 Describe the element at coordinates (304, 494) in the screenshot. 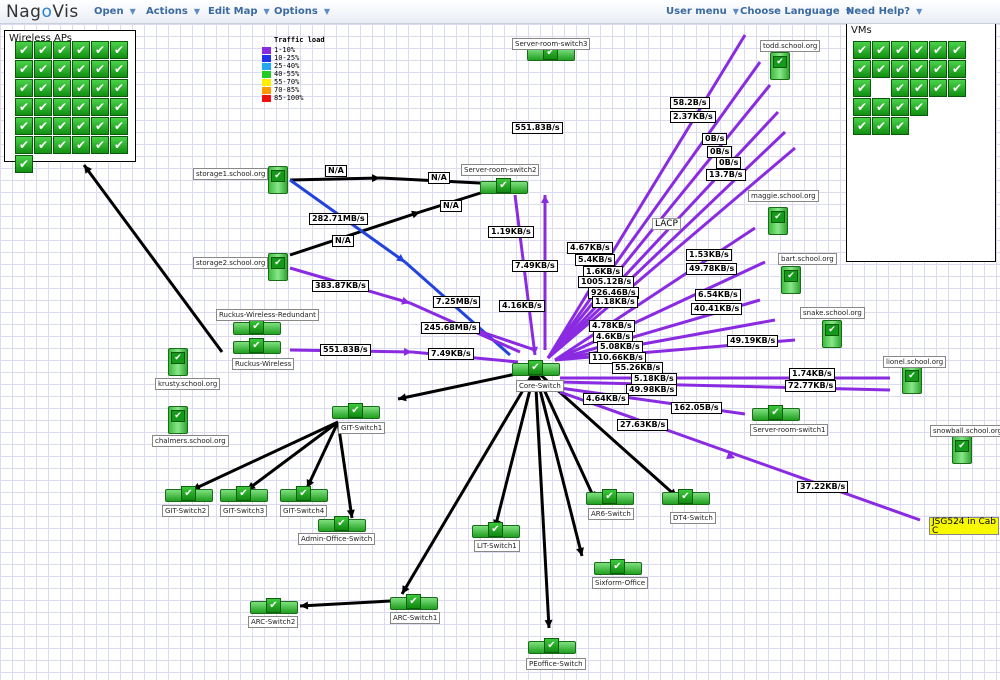

I see `switch-icon-git4: ✔` at that location.